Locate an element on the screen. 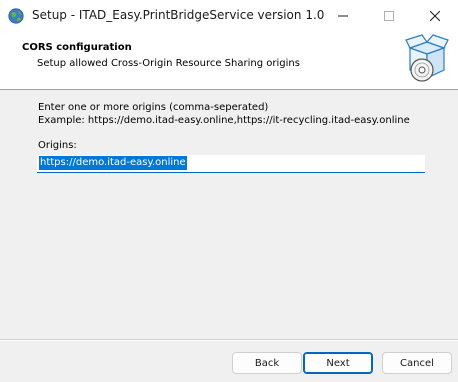 The height and width of the screenshot is (382, 458). footer-divider-highlight is located at coordinates (229, 340).